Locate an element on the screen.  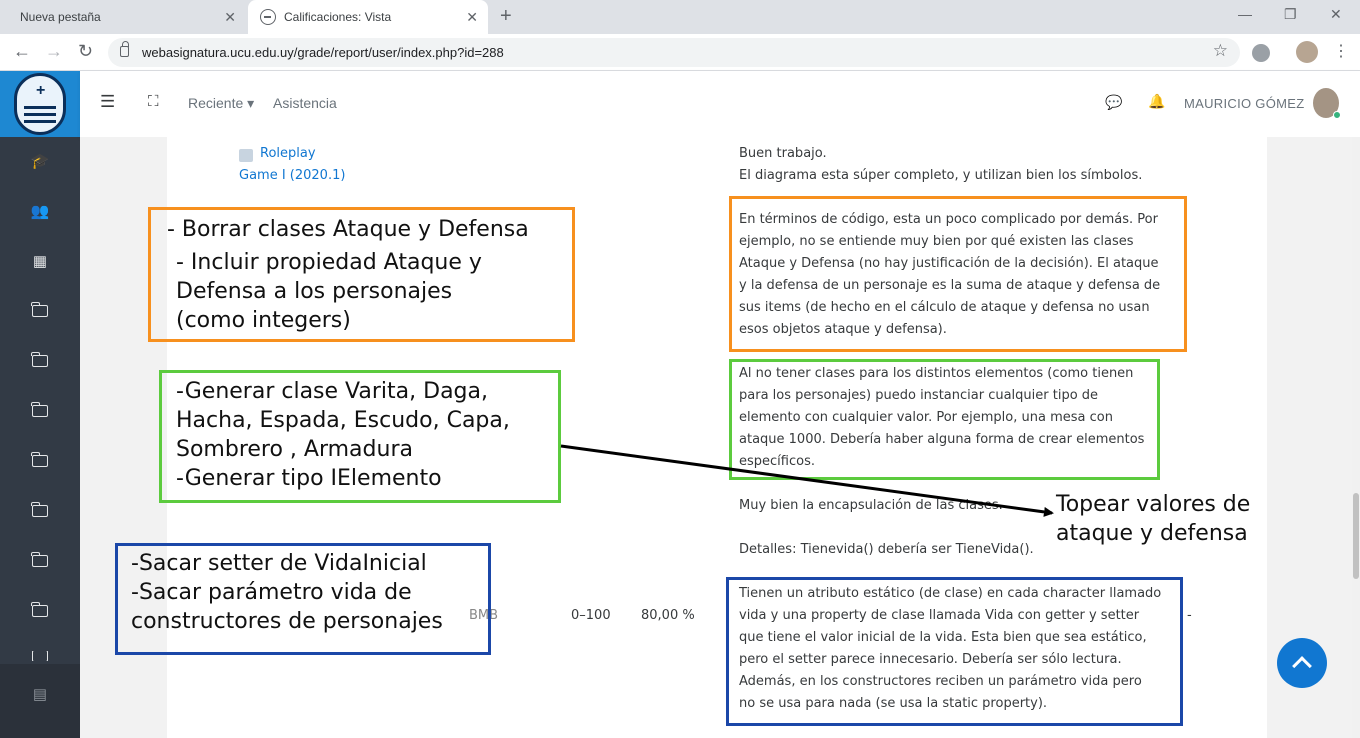
back-to-top-button is located at coordinates (1302, 663).